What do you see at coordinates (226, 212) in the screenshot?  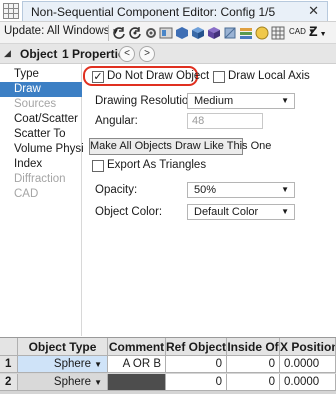 I see `object-color-value: Default Color` at bounding box center [226, 212].